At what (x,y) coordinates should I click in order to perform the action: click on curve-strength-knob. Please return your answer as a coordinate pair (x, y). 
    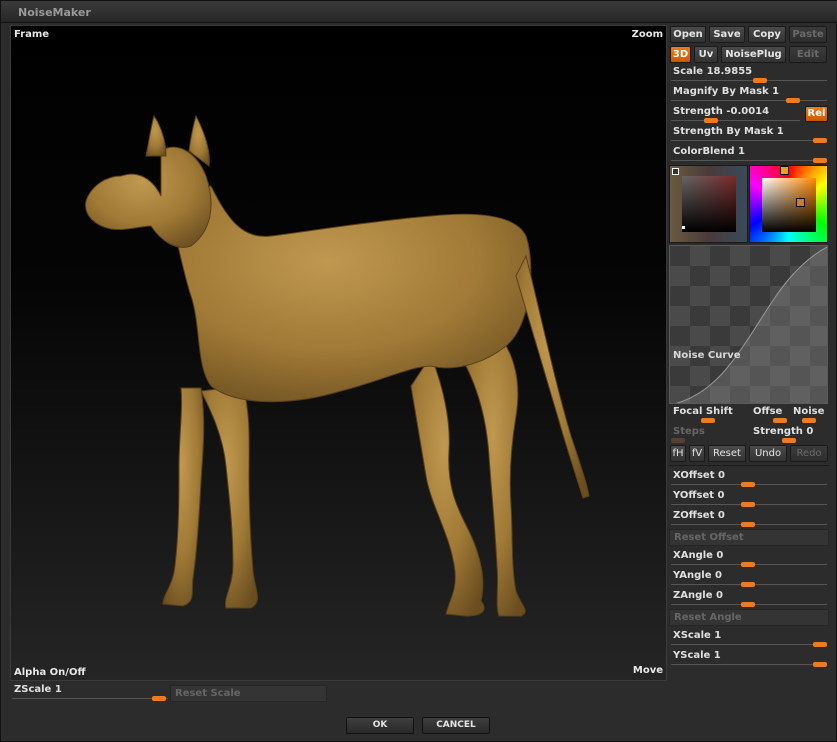
    Looking at the image, I should click on (789, 440).